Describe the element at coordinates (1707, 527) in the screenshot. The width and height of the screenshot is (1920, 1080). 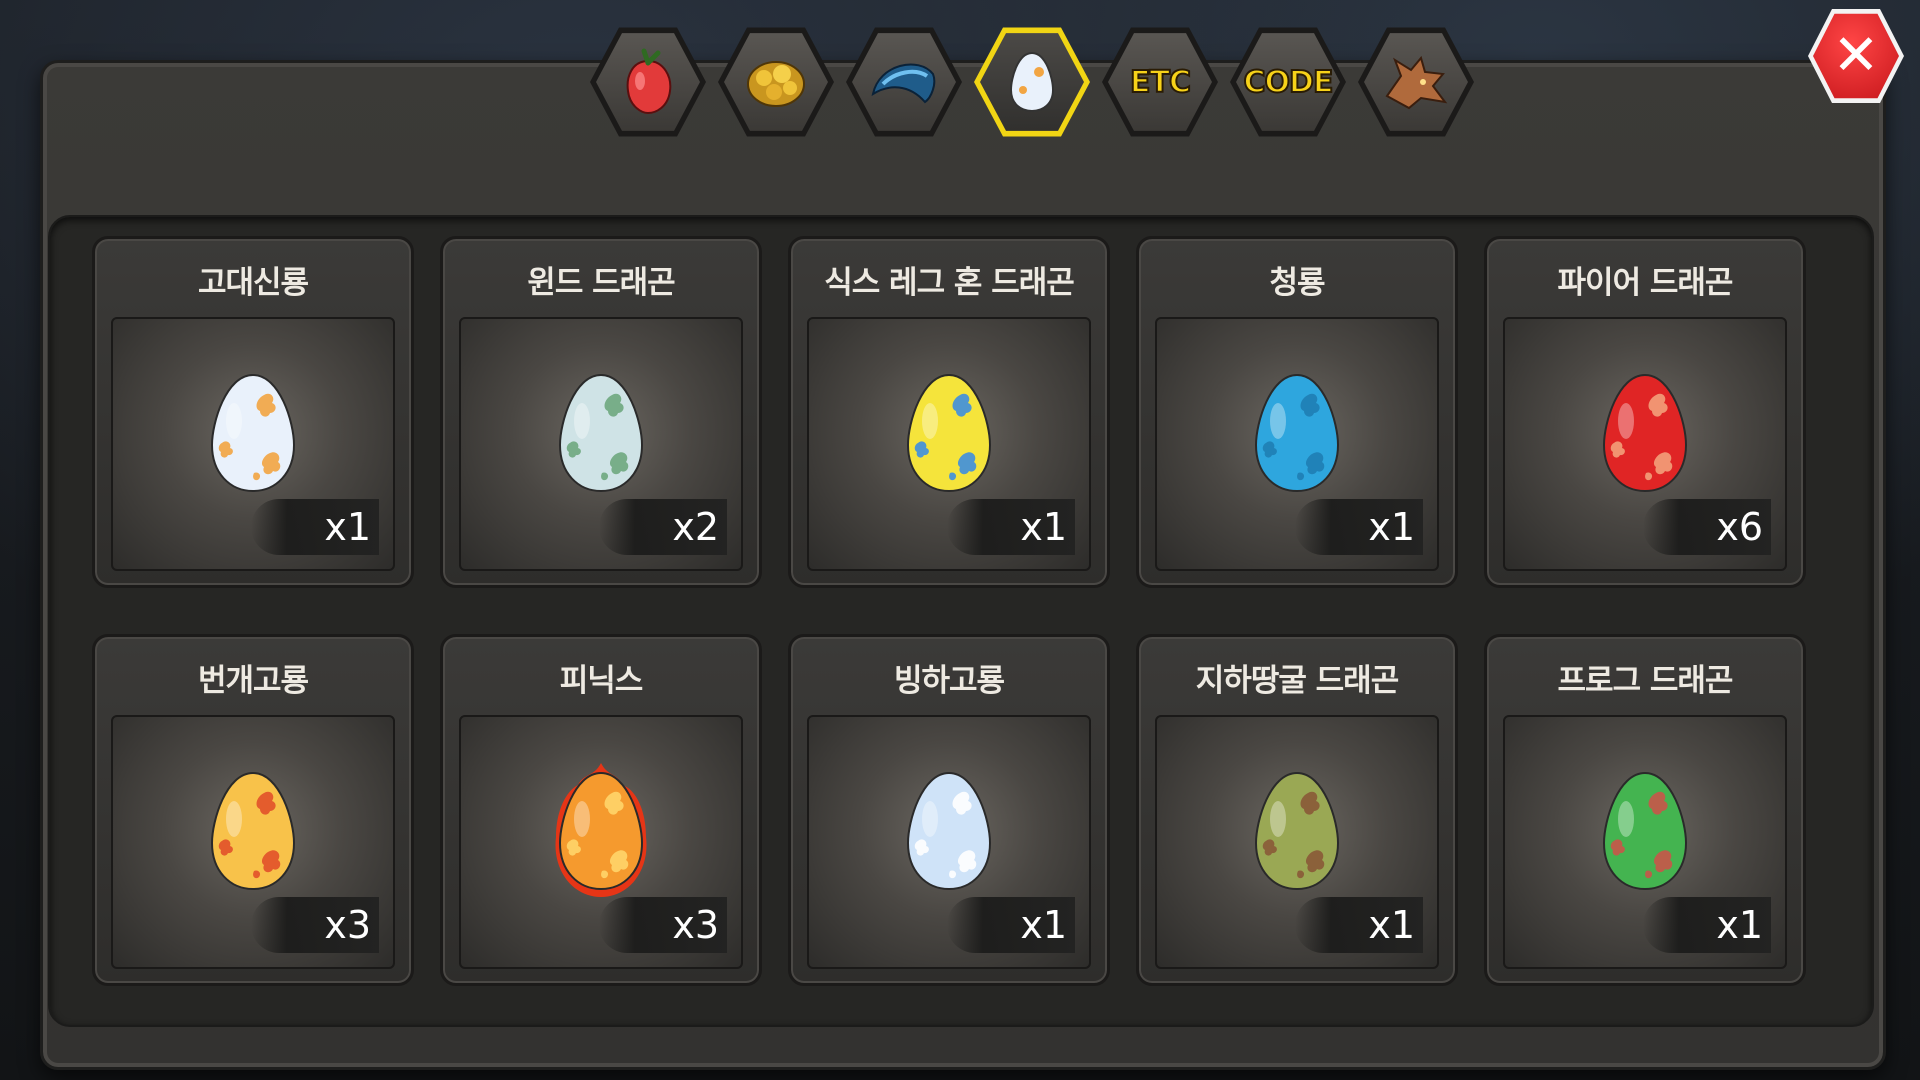
I see `egg-quantity: x6` at that location.